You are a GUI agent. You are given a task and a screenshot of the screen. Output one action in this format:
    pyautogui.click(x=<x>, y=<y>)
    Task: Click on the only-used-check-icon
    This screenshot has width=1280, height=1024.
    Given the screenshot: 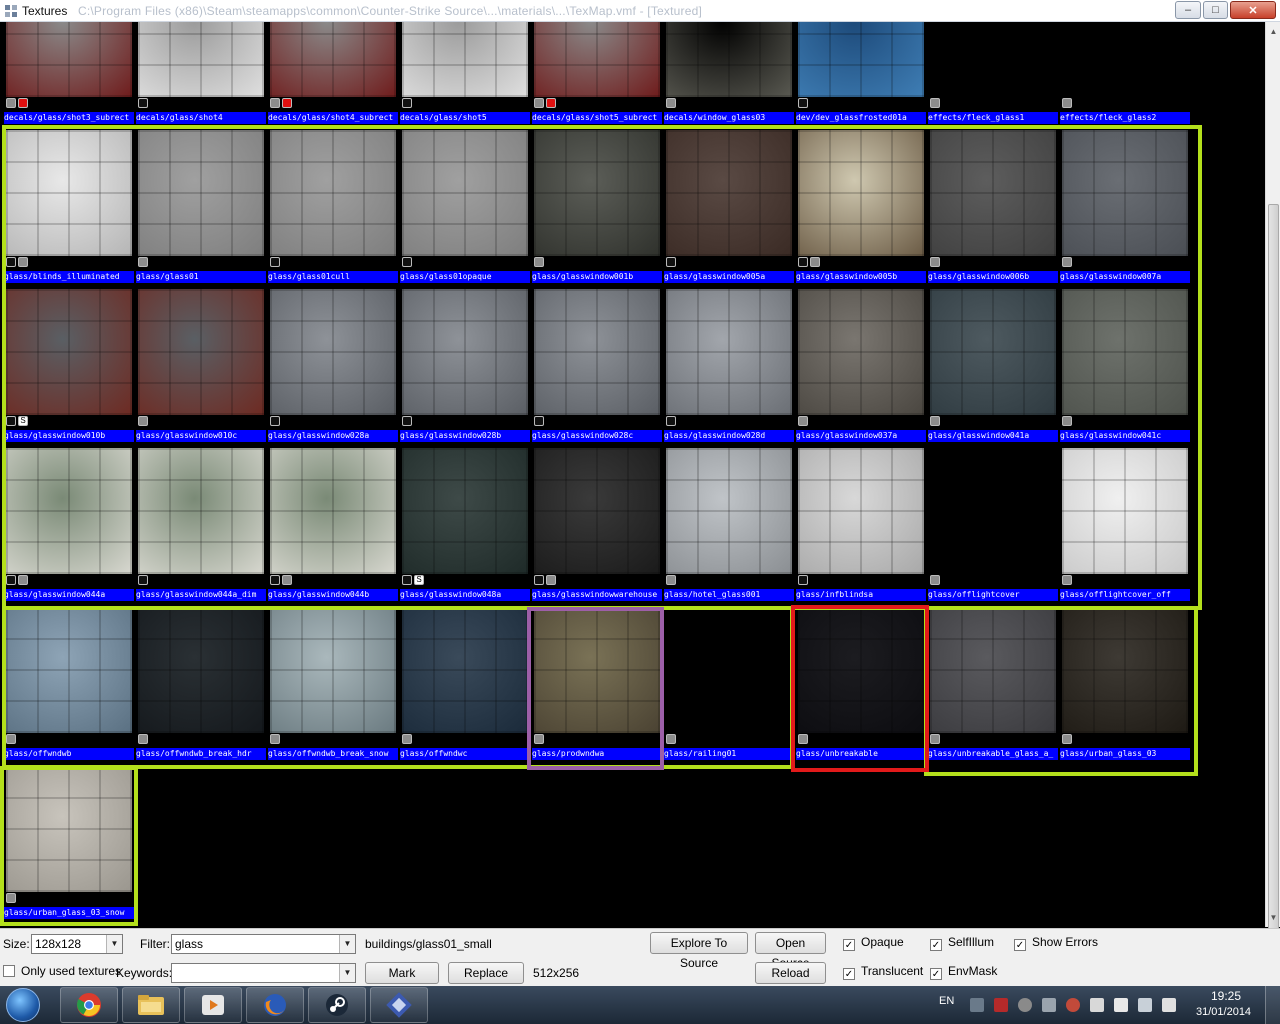 What is the action you would take?
    pyautogui.click(x=9, y=971)
    